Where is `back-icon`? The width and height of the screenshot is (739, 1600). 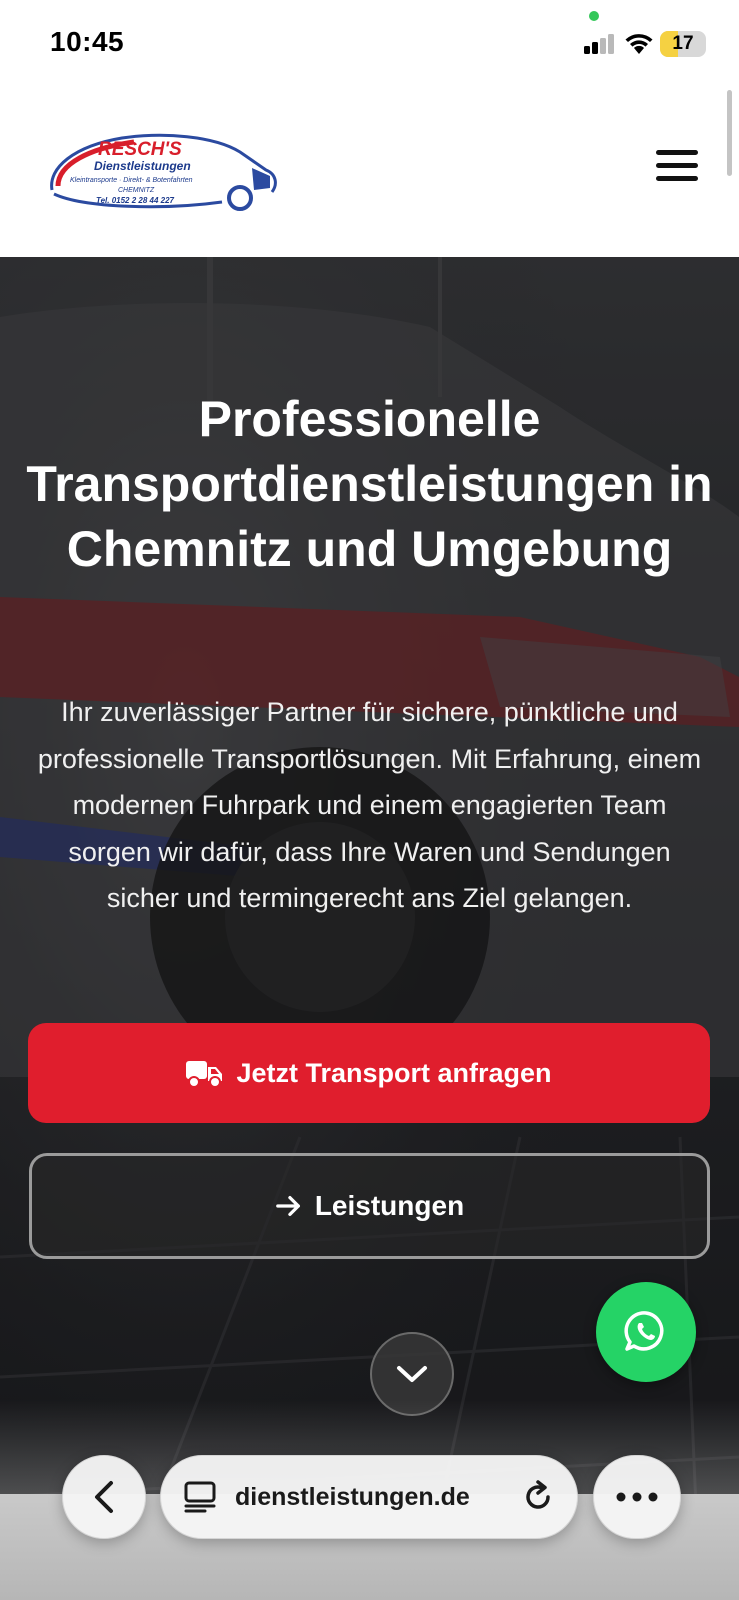
back-icon is located at coordinates (104, 1497).